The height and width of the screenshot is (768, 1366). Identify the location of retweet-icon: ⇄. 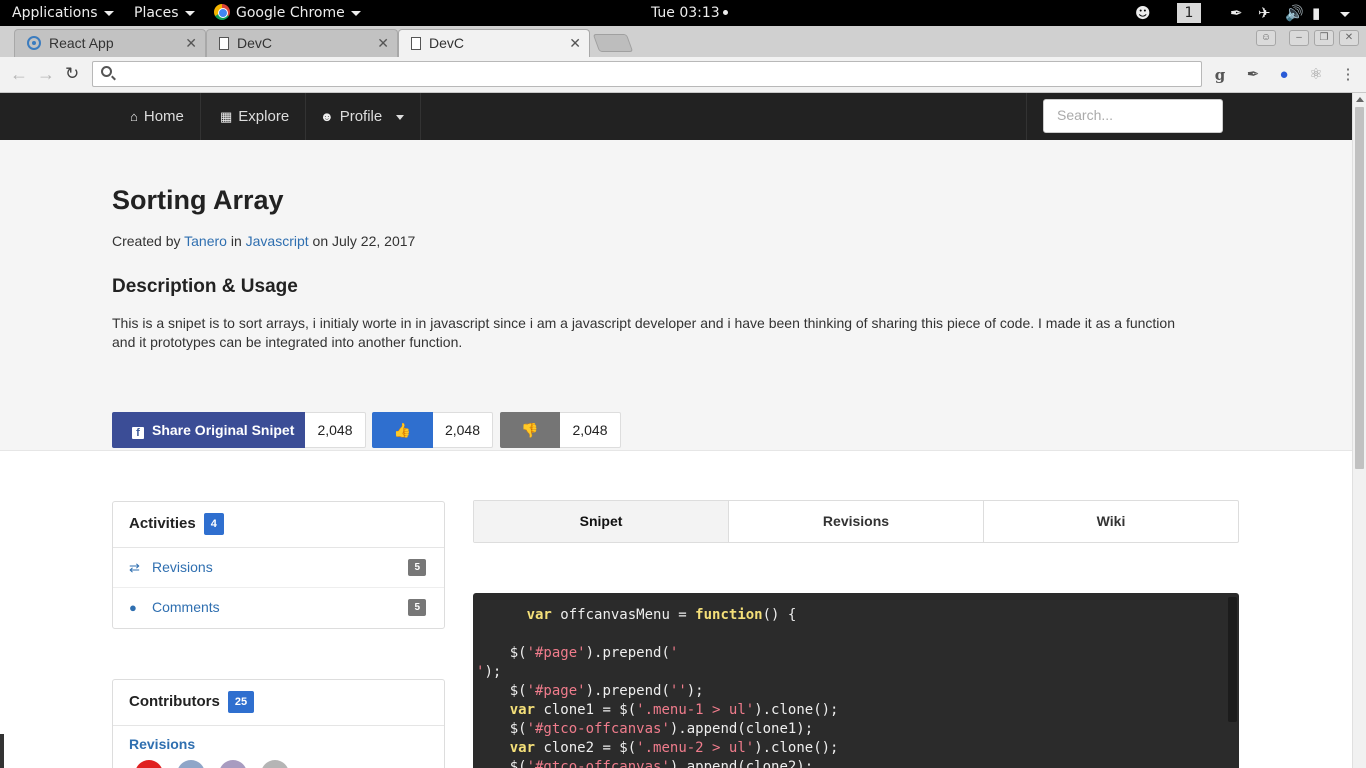
(134, 567).